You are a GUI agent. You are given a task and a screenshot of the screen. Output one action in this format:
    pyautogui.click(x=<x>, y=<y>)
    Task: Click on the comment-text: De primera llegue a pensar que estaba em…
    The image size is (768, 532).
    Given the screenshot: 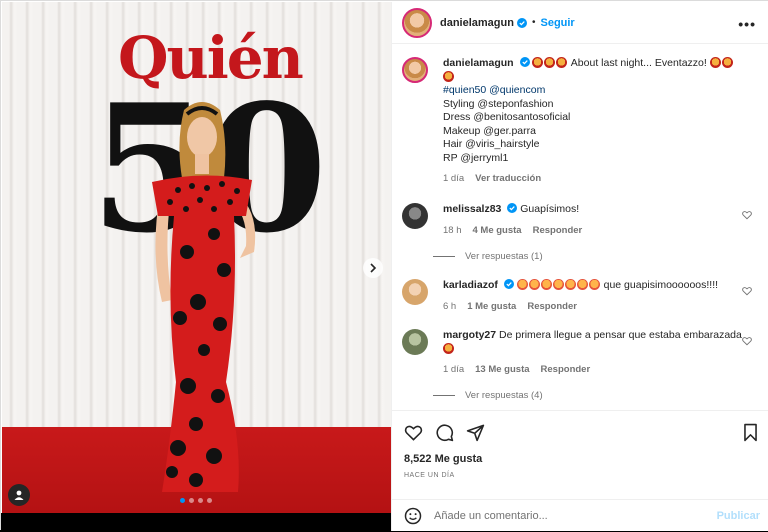 What is the action you would take?
    pyautogui.click(x=620, y=335)
    